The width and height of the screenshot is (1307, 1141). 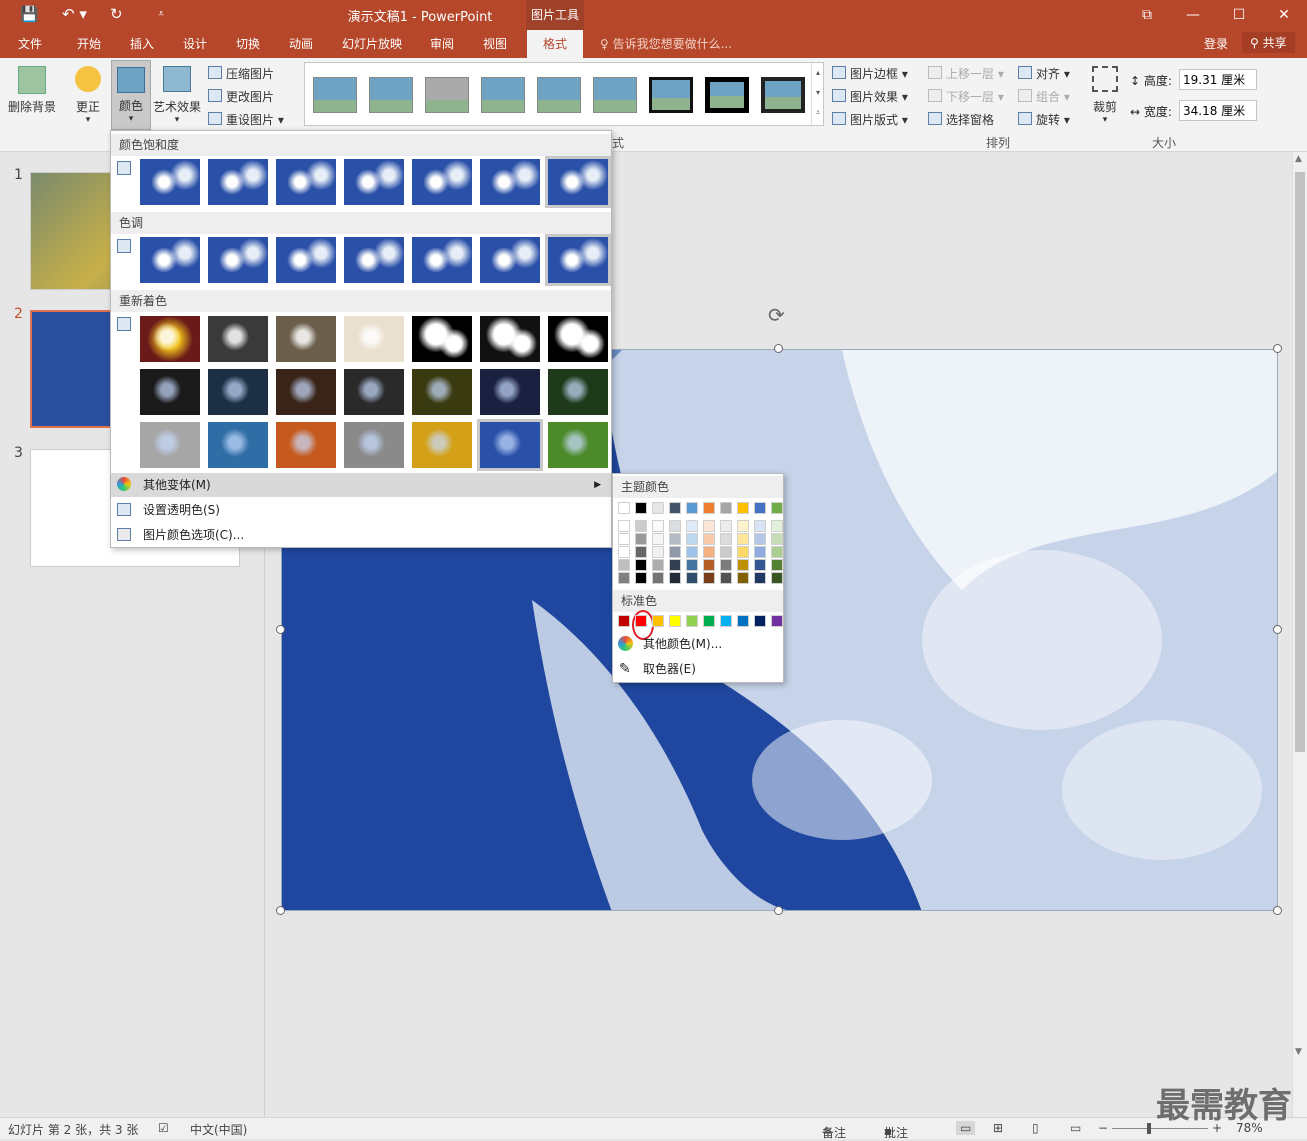 I want to click on sign-in-link: 登录, so click(x=1216, y=43).